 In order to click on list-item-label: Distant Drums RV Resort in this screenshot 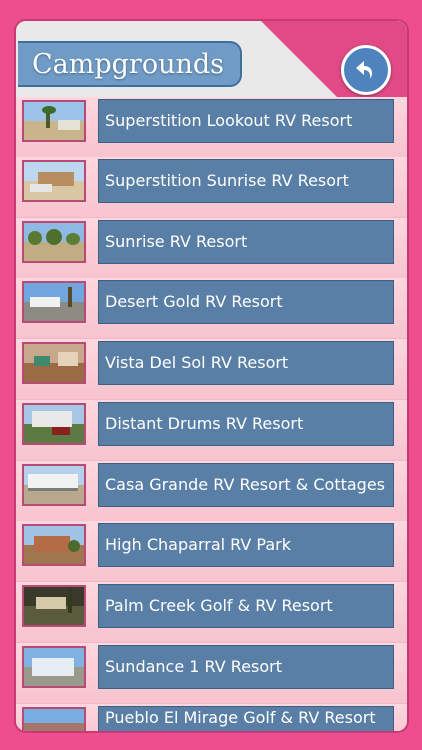, I will do `click(246, 424)`.